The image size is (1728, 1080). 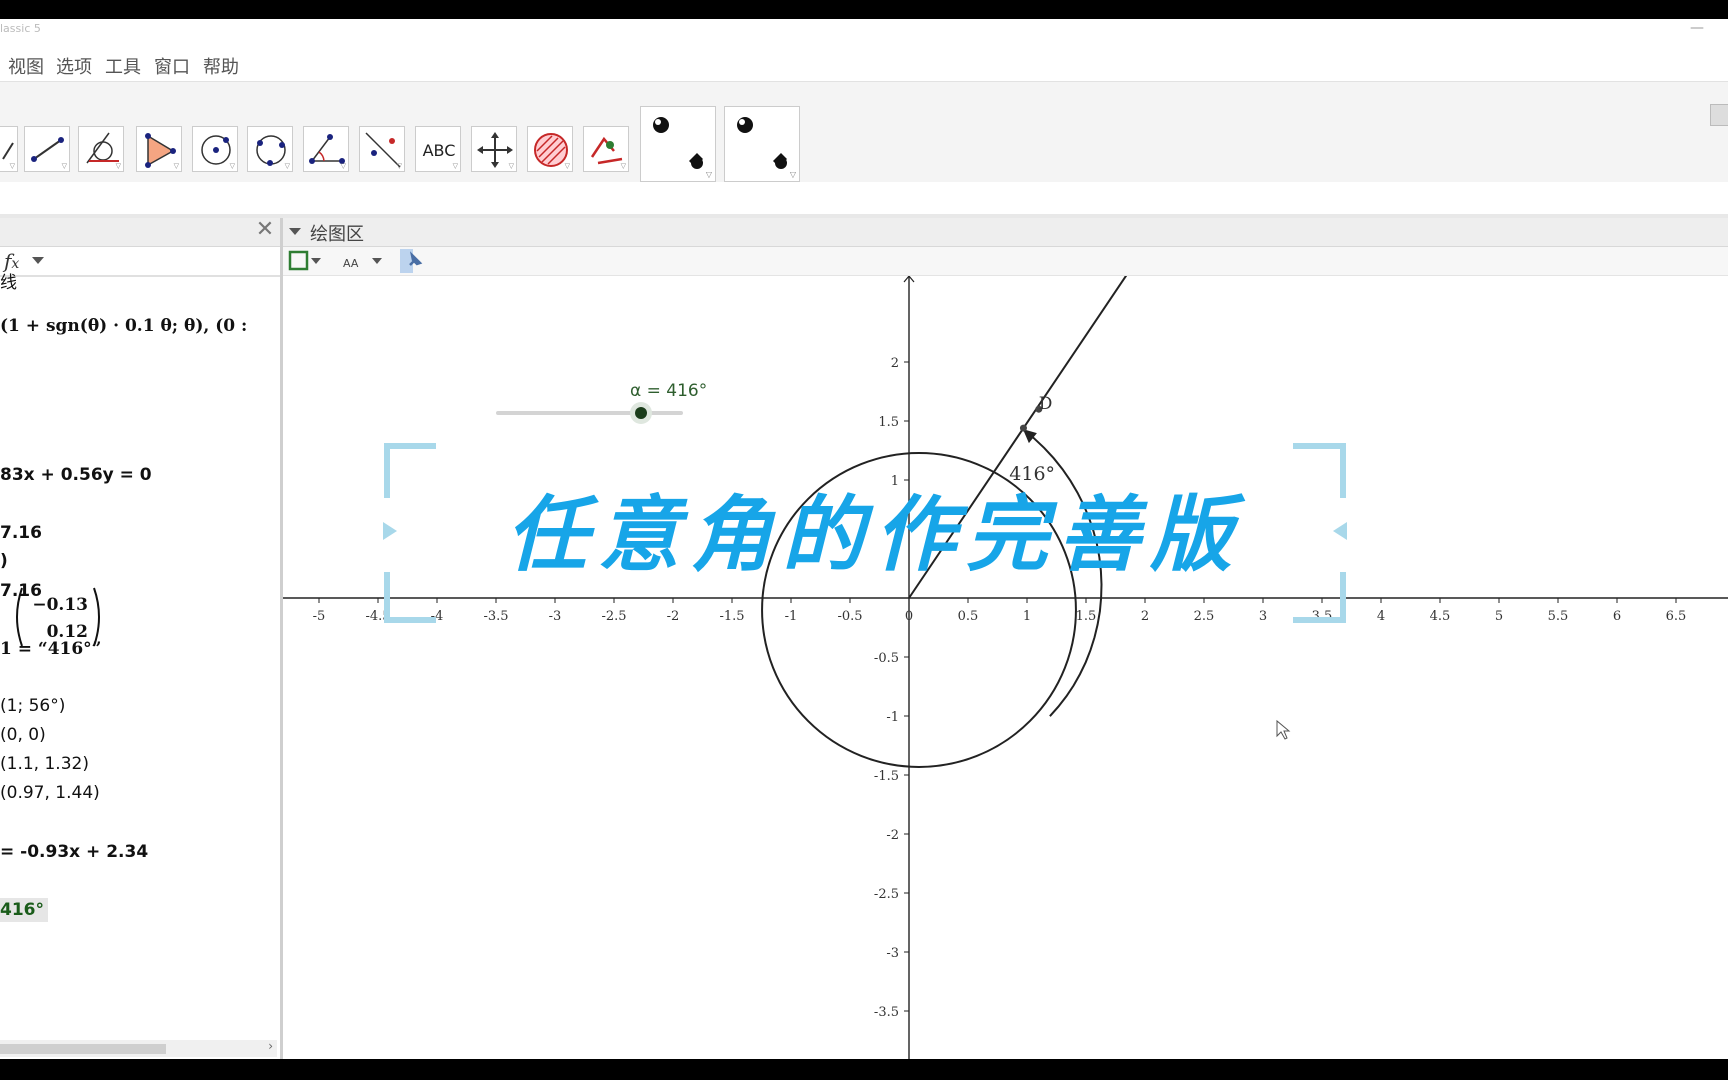 I want to click on x-tick-label: -2.5, so click(x=613, y=616).